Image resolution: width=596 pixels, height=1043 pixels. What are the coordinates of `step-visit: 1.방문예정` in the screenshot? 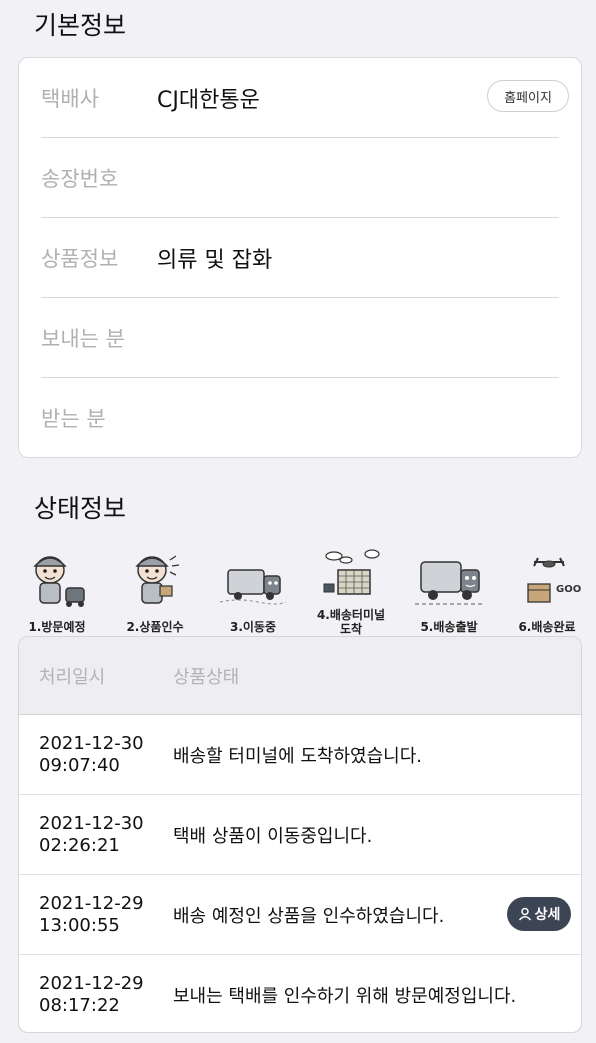 It's located at (57, 593).